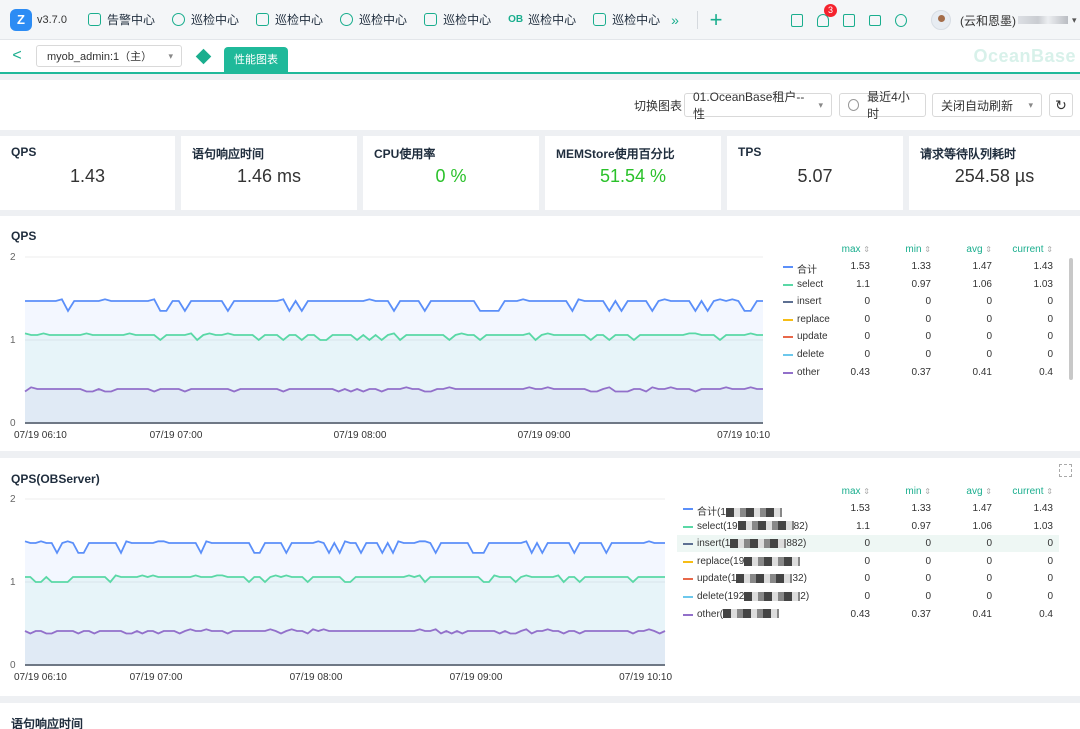 The width and height of the screenshot is (1080, 729). What do you see at coordinates (615, 154) in the screenshot?
I see `stat-card-title: MEMStore使用百分比` at bounding box center [615, 154].